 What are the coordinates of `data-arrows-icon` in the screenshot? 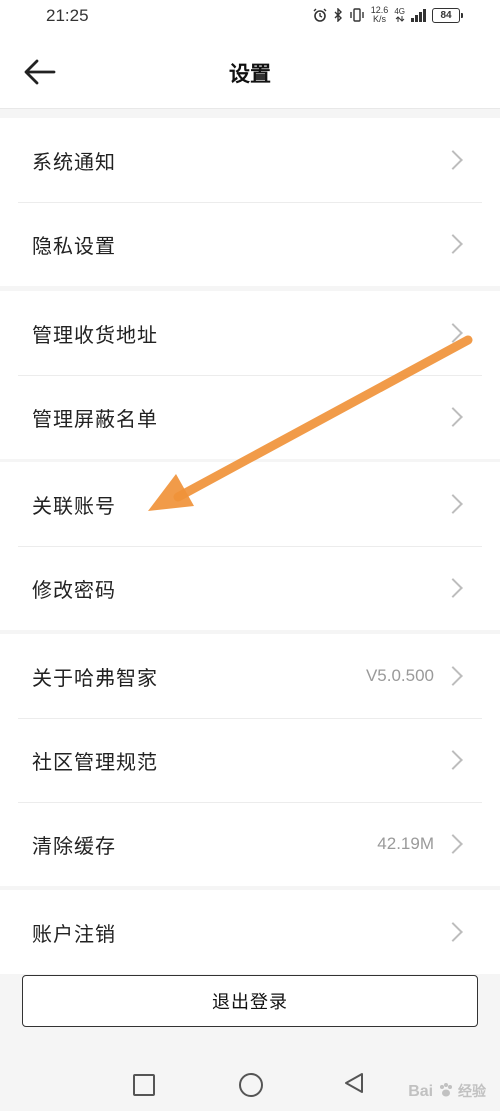 It's located at (400, 19).